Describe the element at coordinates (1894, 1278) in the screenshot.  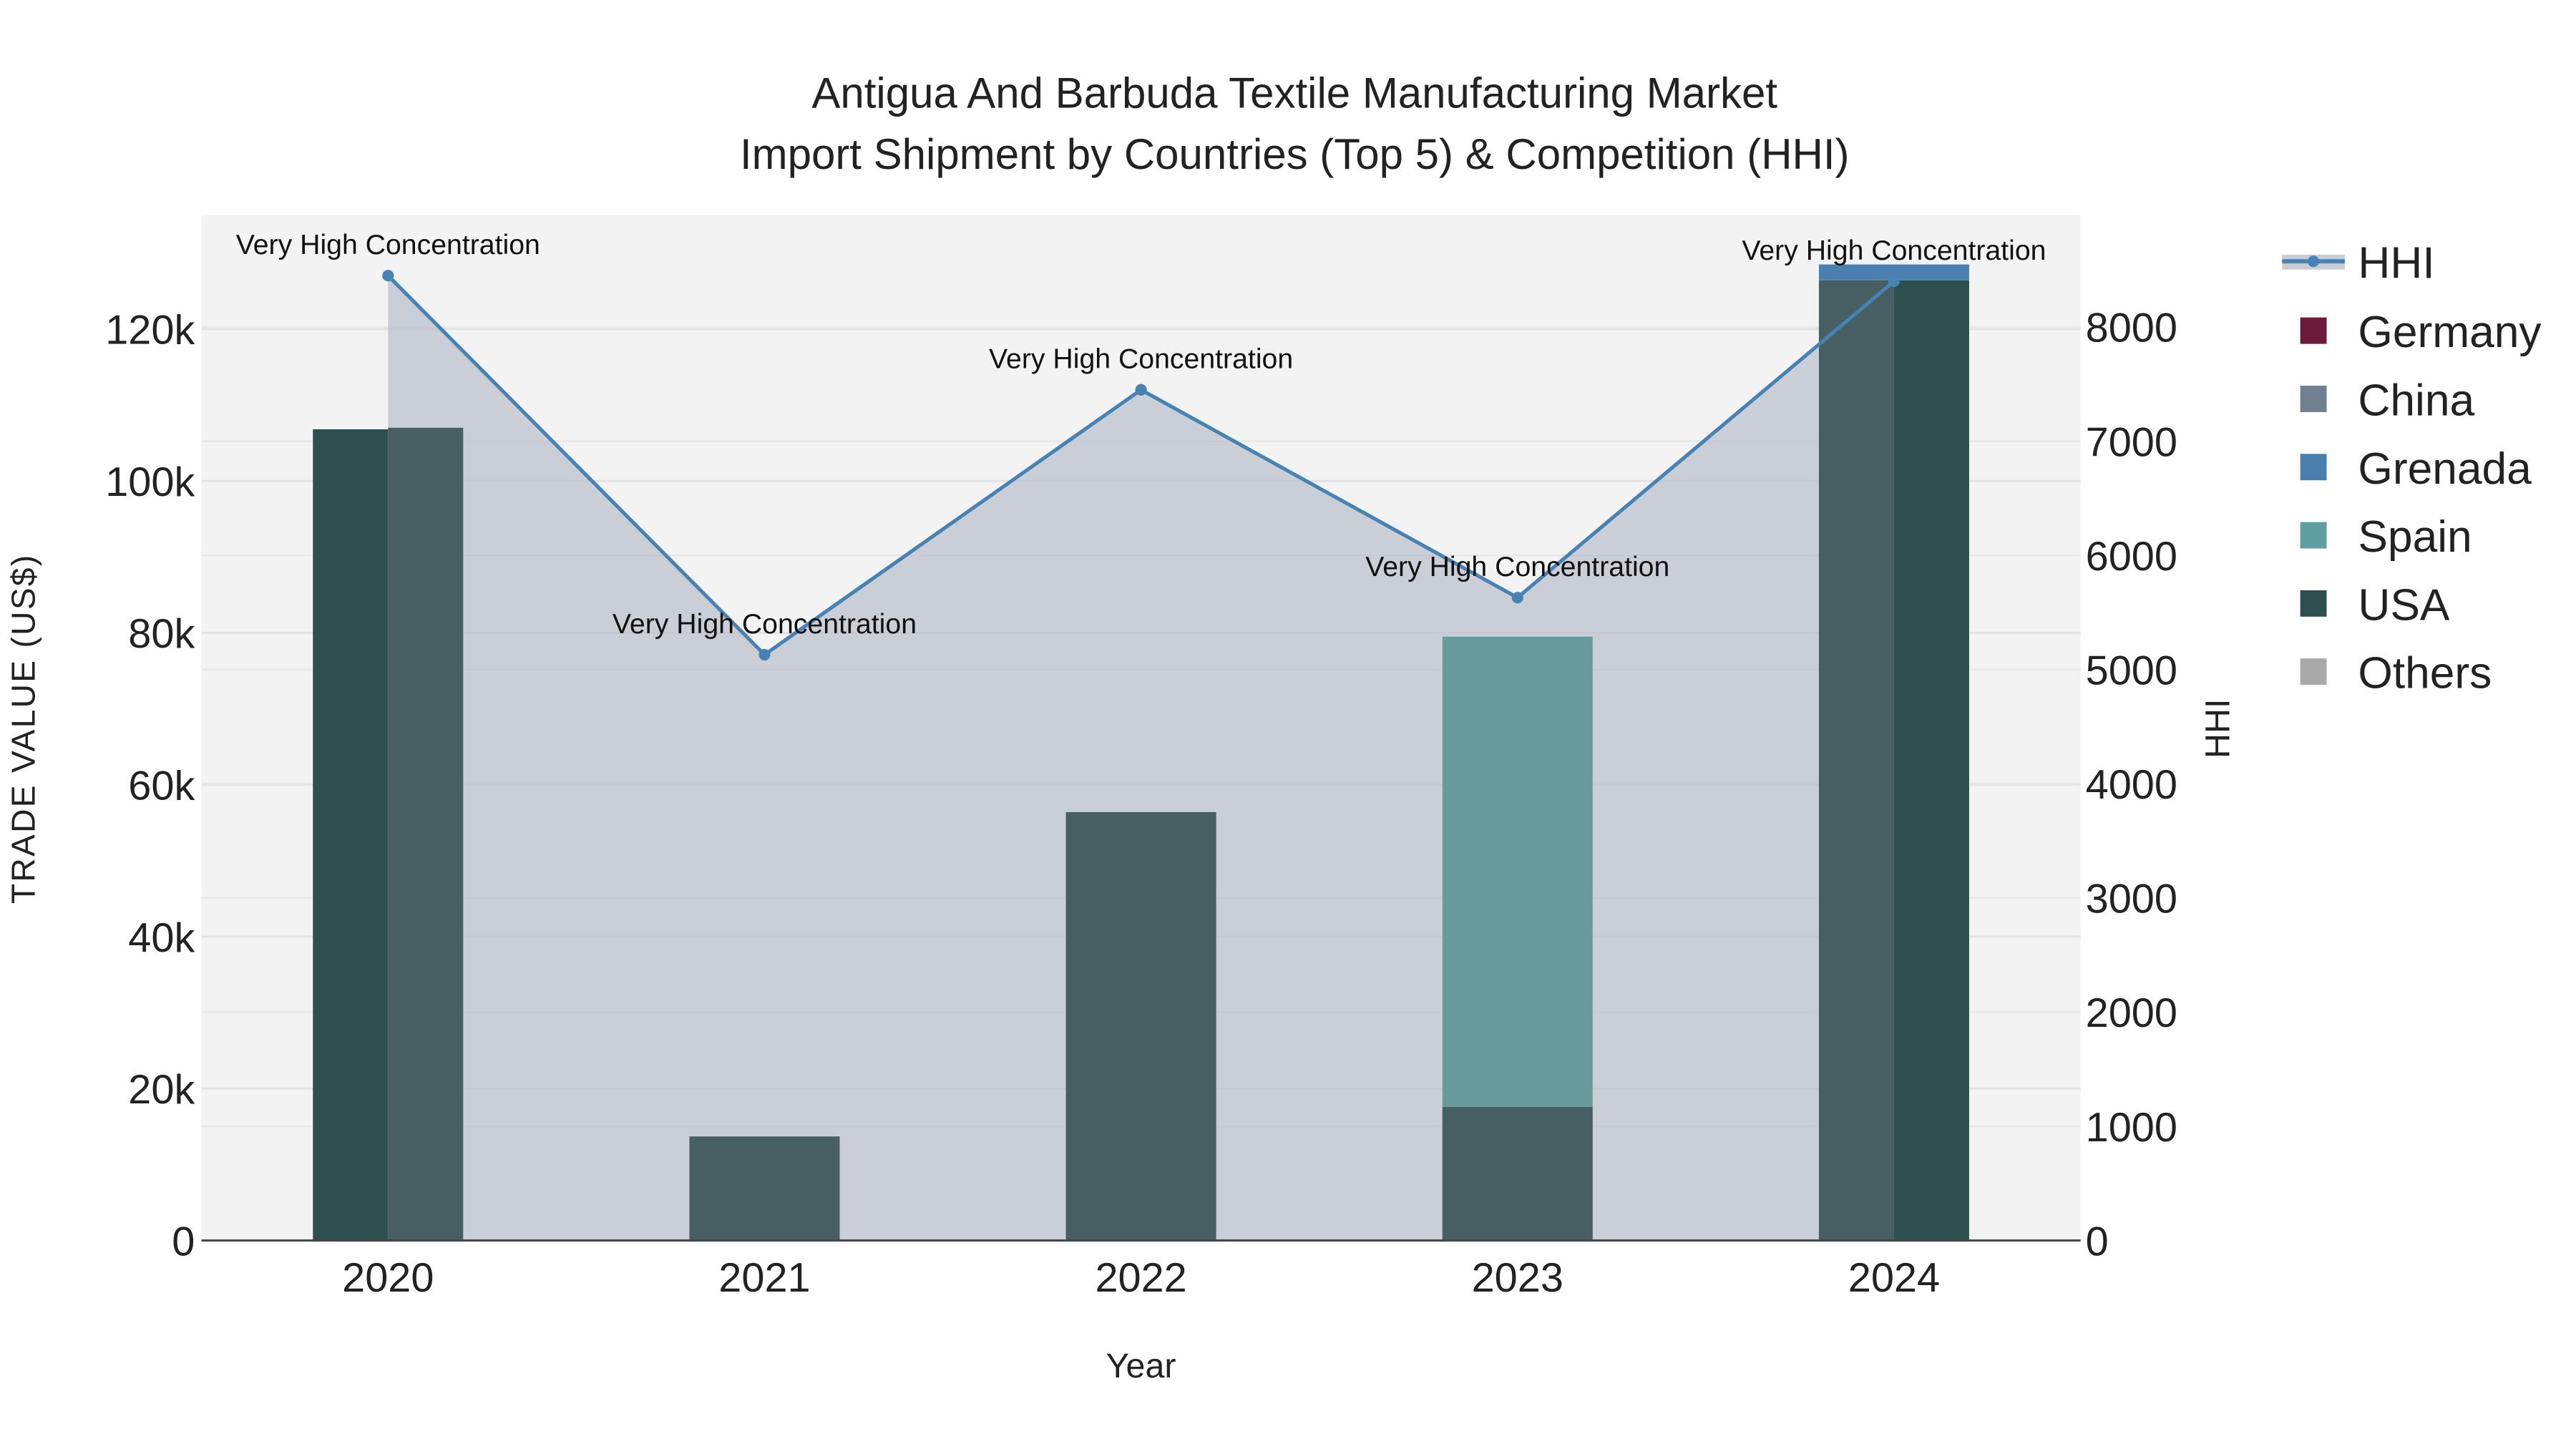
I see `x-tick-label: 2024` at that location.